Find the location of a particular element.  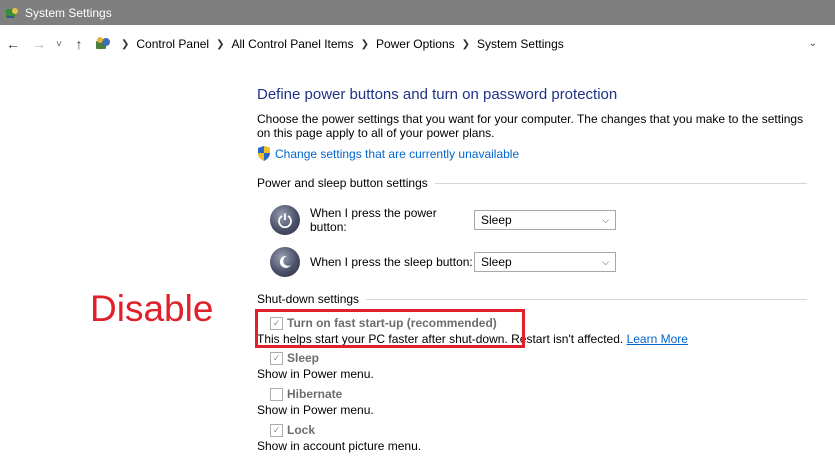

hibernate-checkbox is located at coordinates (276, 394).